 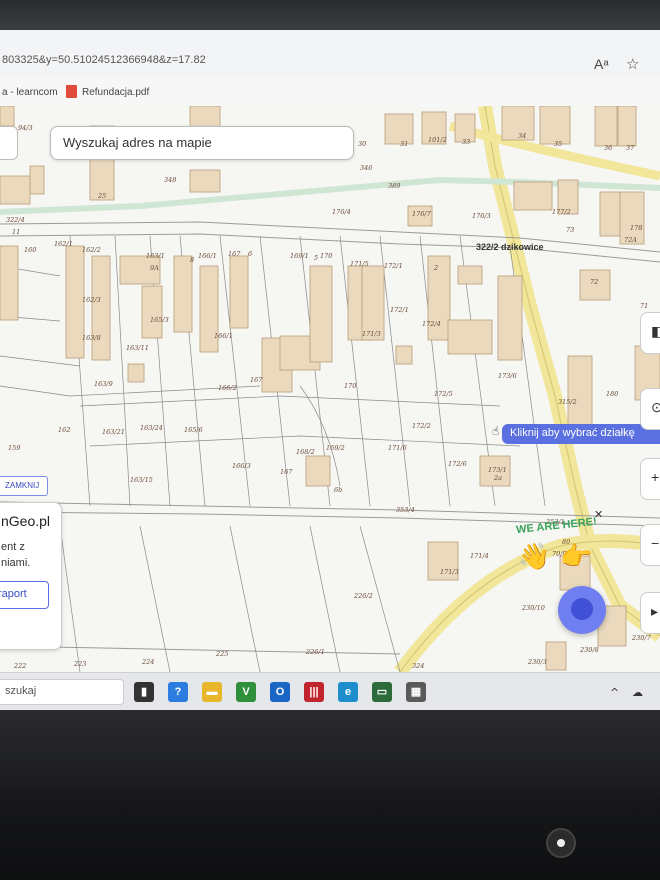 I want to click on parcel-label: 171/6, so click(x=397, y=448).